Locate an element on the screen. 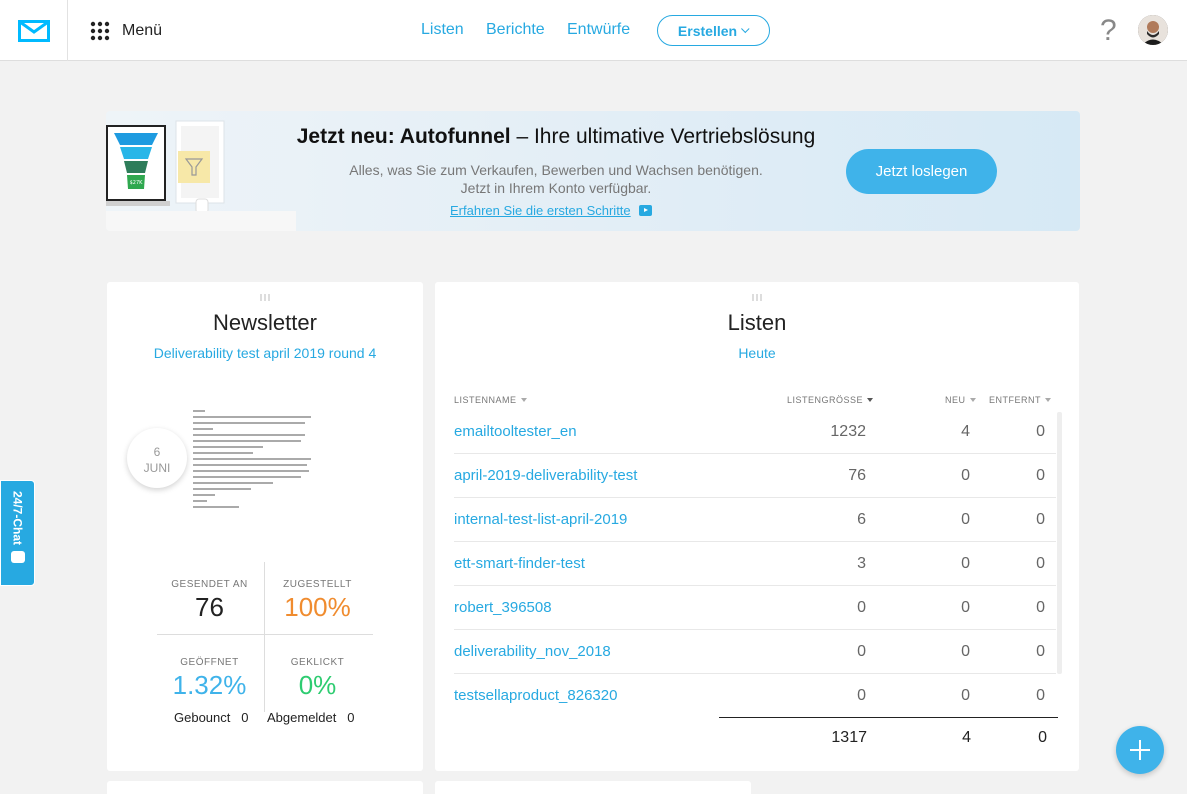 This screenshot has height=794, width=1187. column-header-listsize-label: LISTENGRÖSSE is located at coordinates (825, 400).